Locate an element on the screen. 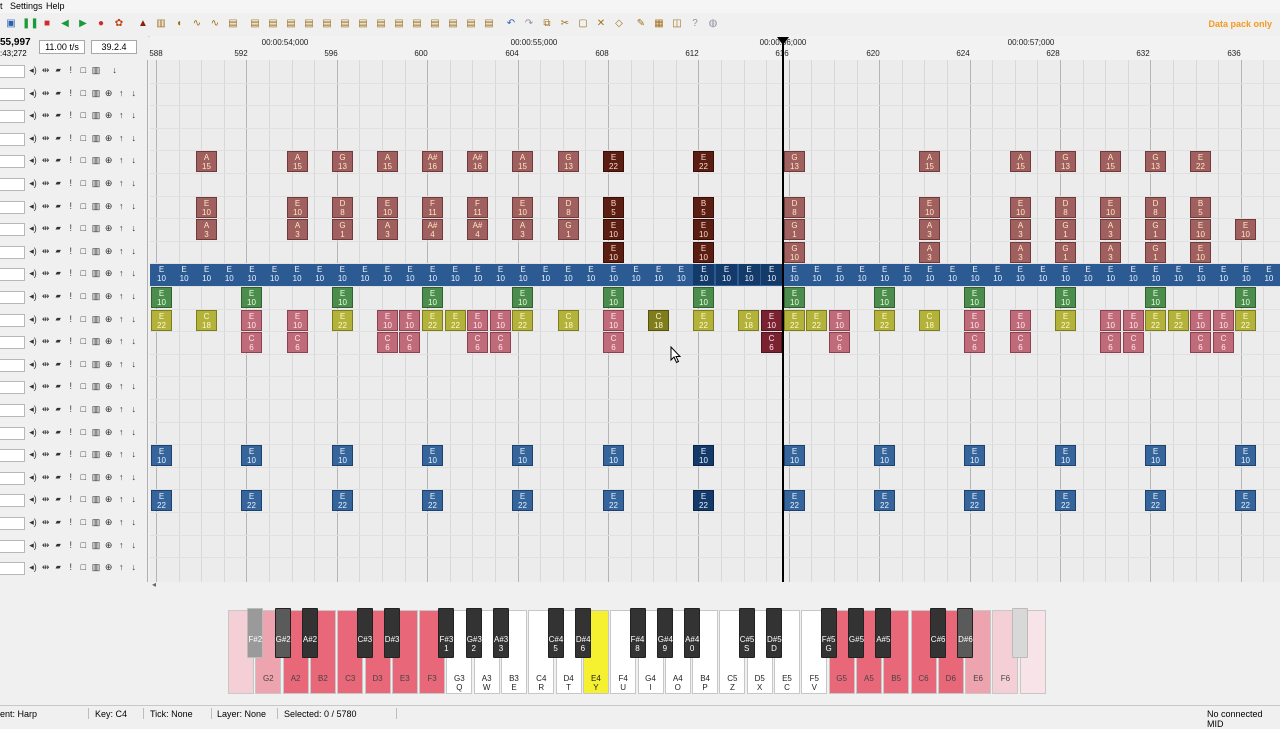 The height and width of the screenshot is (729, 1280). piano-key-as3: A#3 3 is located at coordinates (501, 633).